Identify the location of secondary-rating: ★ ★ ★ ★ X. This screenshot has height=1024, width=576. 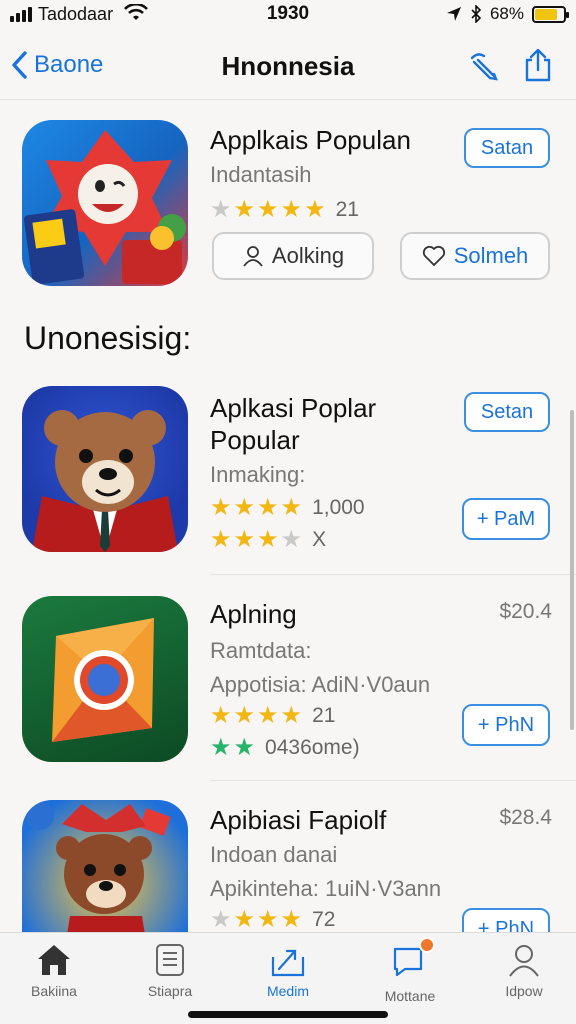
(268, 540).